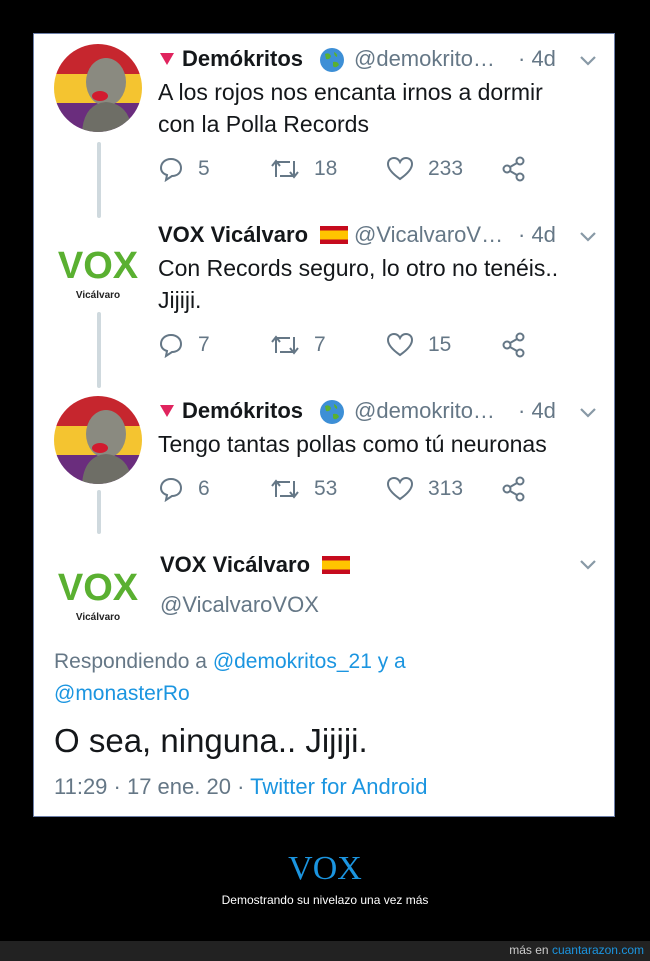 Image resolution: width=650 pixels, height=961 pixels. I want to click on reply-button: 7, so click(184, 345).